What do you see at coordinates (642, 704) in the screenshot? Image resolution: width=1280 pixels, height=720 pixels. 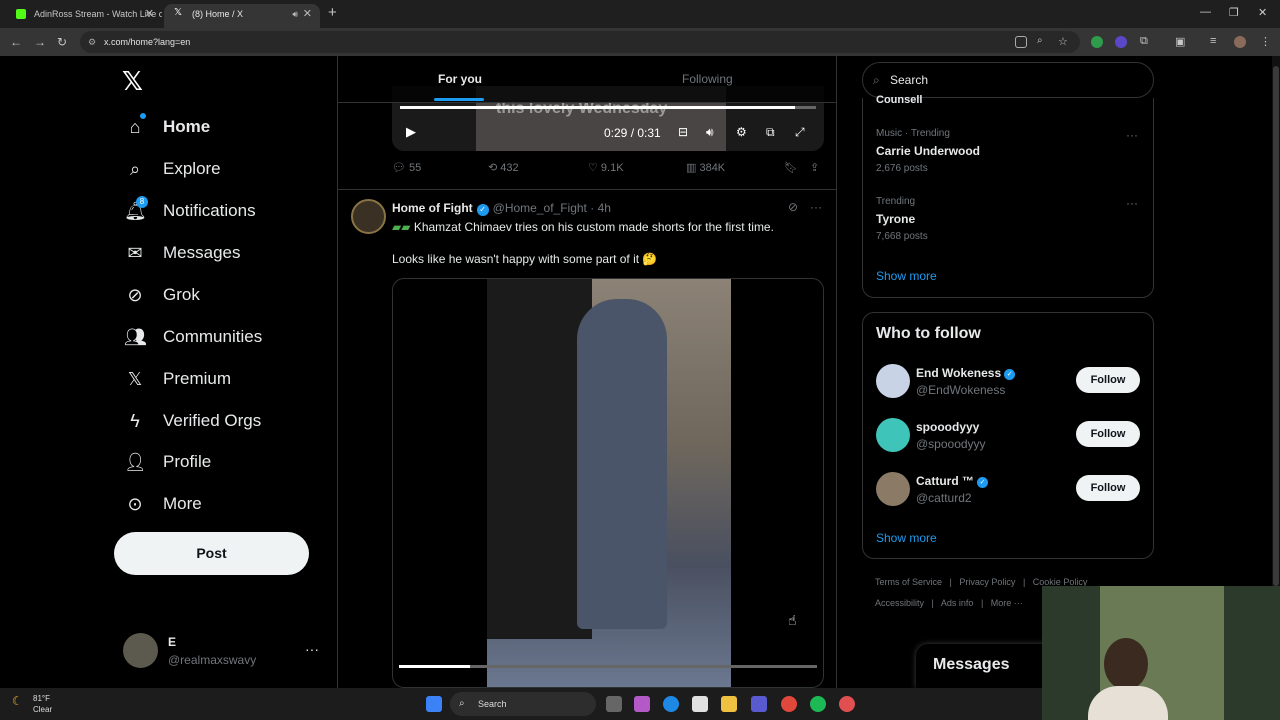 I see `copilot-icon` at bounding box center [642, 704].